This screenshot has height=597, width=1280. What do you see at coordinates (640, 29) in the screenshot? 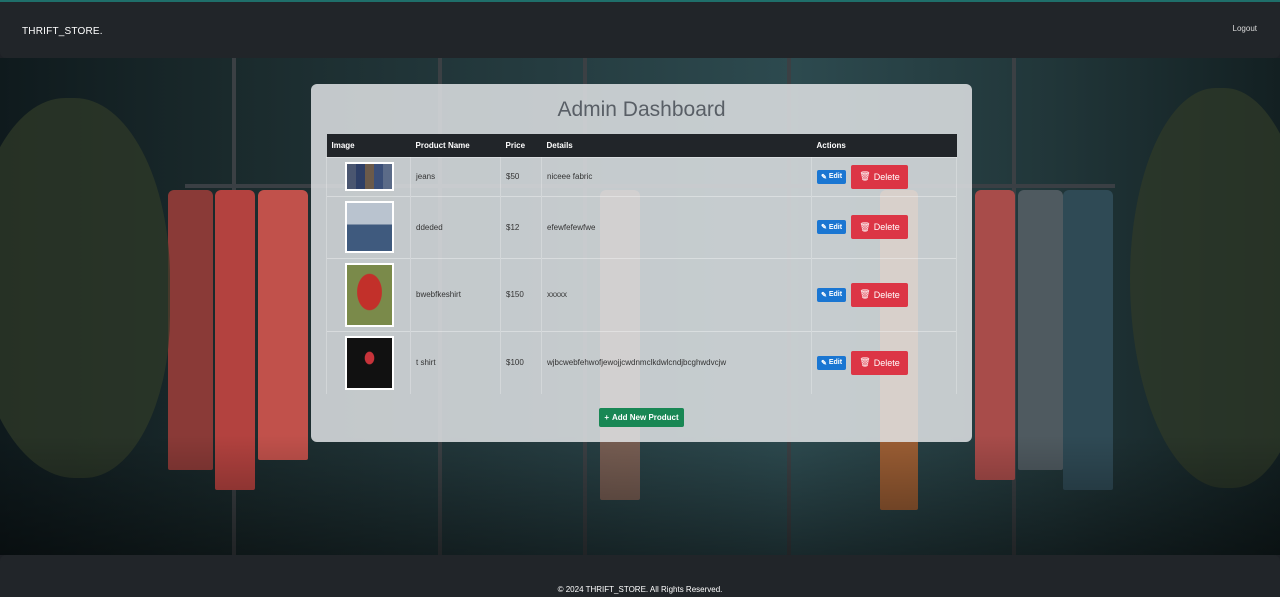
I see `navbar: THRIFT_STORE. Logout` at bounding box center [640, 29].